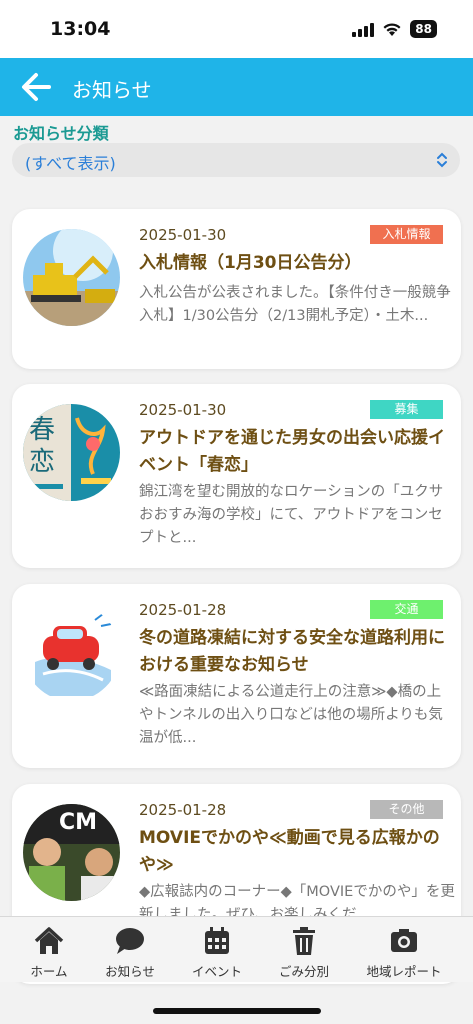 The width and height of the screenshot is (473, 1024). I want to click on news-title: 冬の道路凍結に対する安全な道路利用における重要なお知らせ, so click(292, 651).